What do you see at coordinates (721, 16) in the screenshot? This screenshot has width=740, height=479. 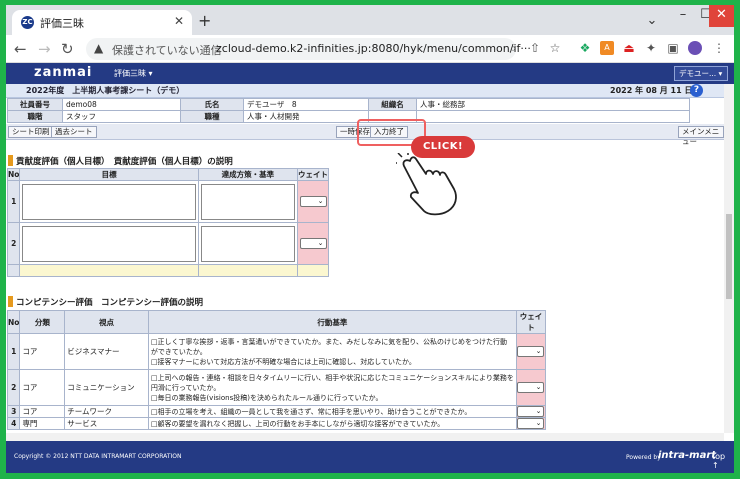 I see `close-window-button: ✕` at bounding box center [721, 16].